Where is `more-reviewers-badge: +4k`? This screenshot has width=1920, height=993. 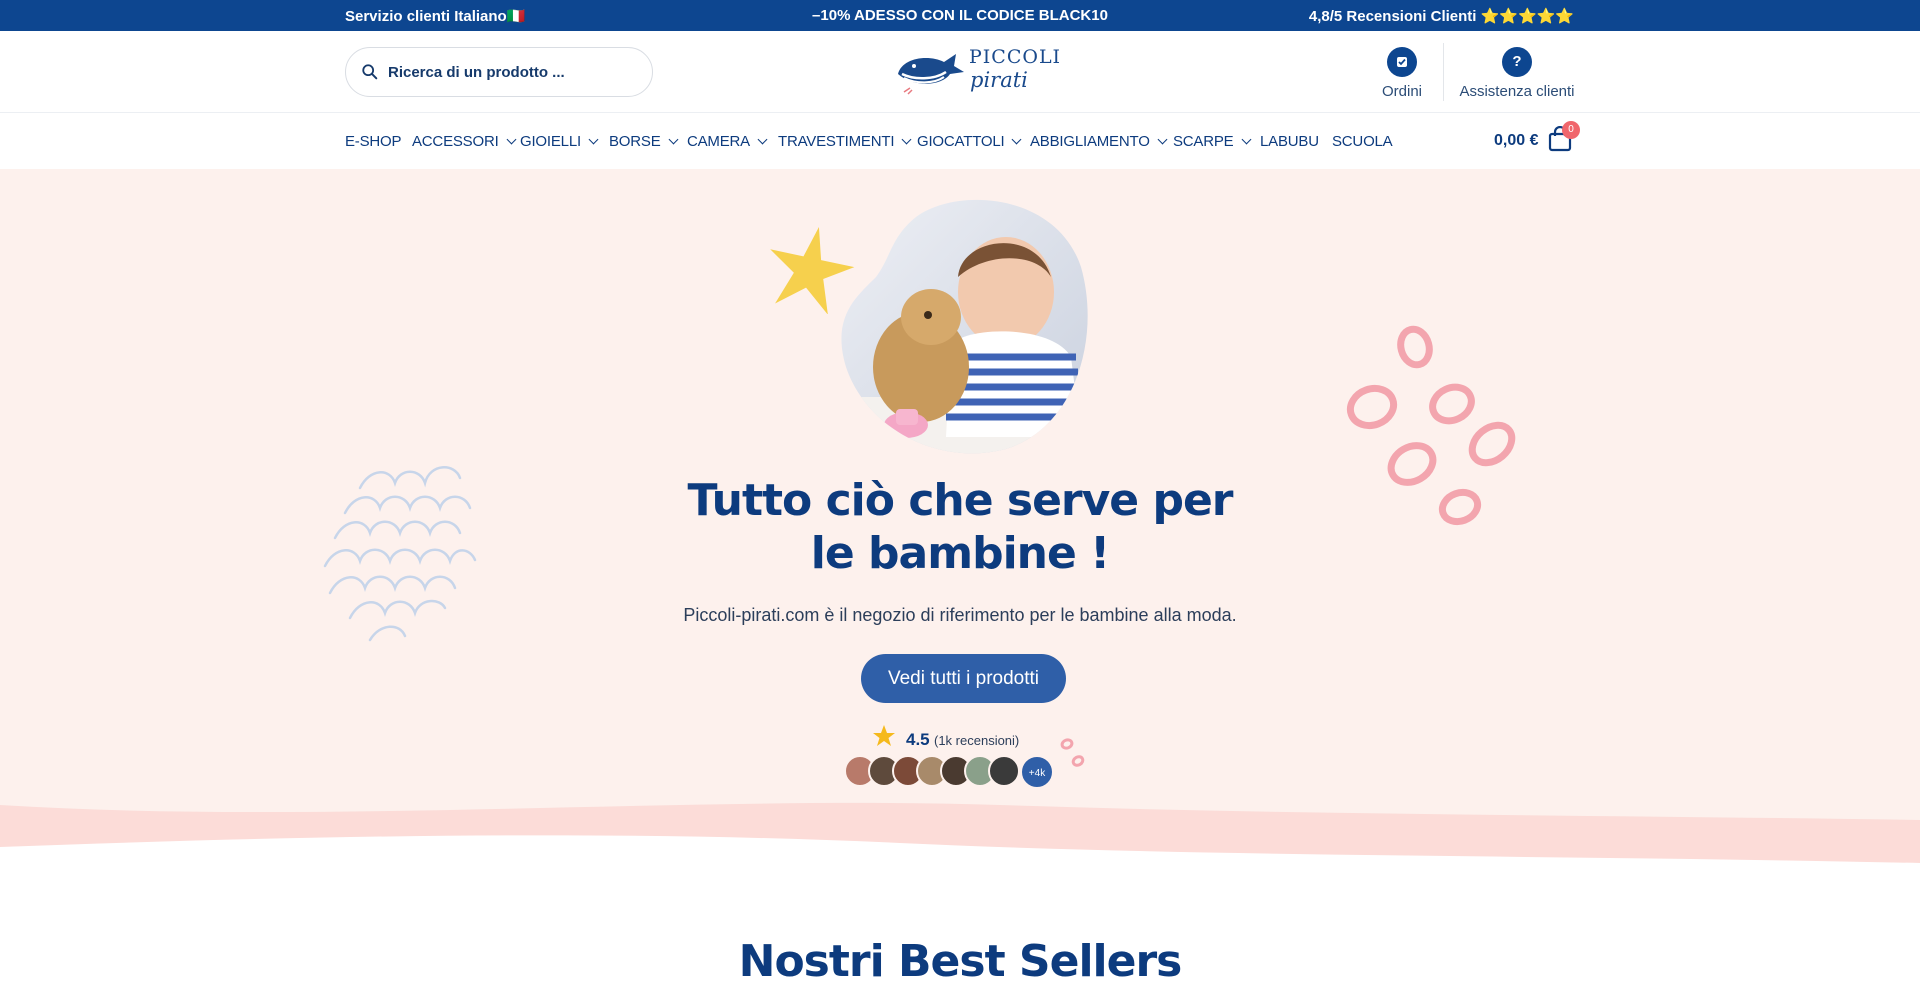 more-reviewers-badge: +4k is located at coordinates (1037, 772).